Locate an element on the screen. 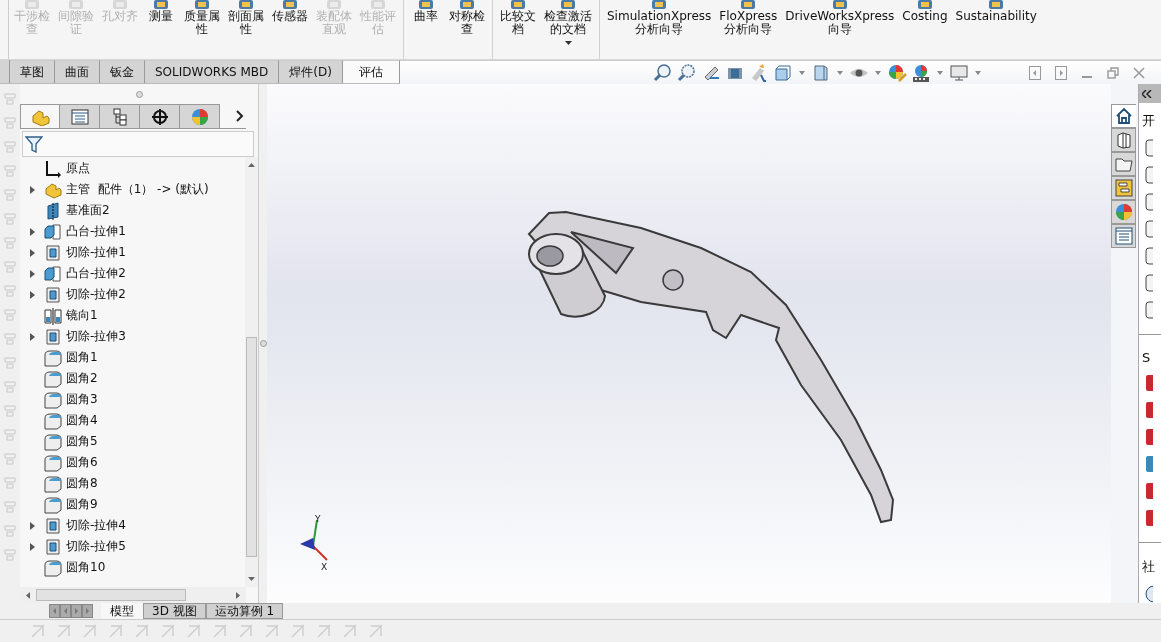 The height and width of the screenshot is (642, 1161). ribbon-button: 剖面属 性 is located at coordinates (246, 29).